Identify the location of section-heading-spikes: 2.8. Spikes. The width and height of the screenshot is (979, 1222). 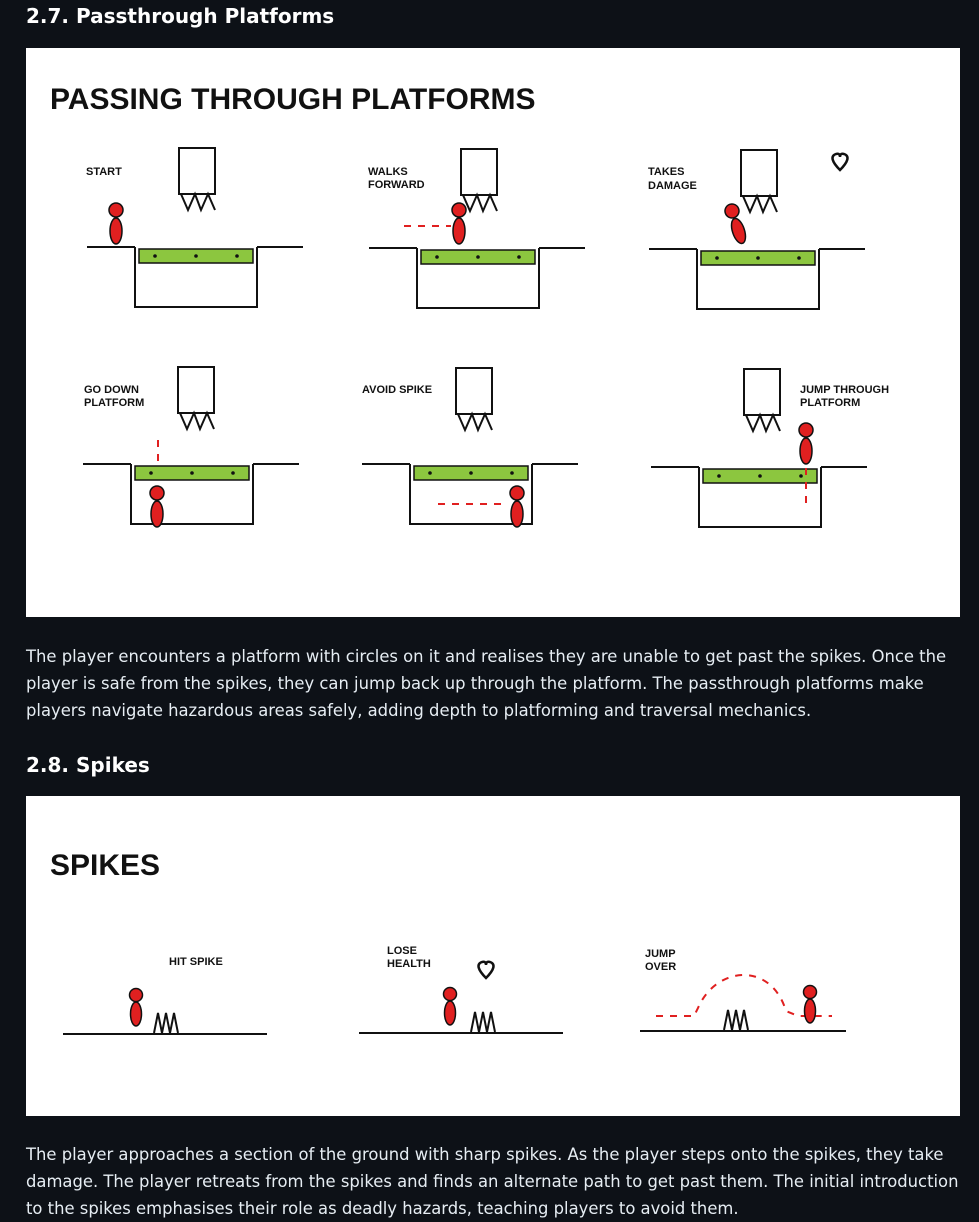
(88, 765).